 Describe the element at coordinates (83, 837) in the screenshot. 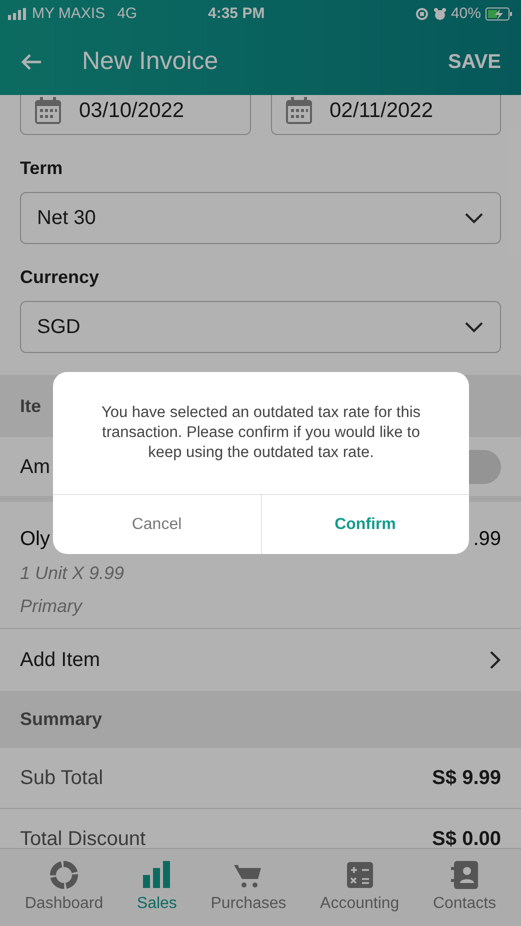

I see `summary-label: Total Discount` at that location.